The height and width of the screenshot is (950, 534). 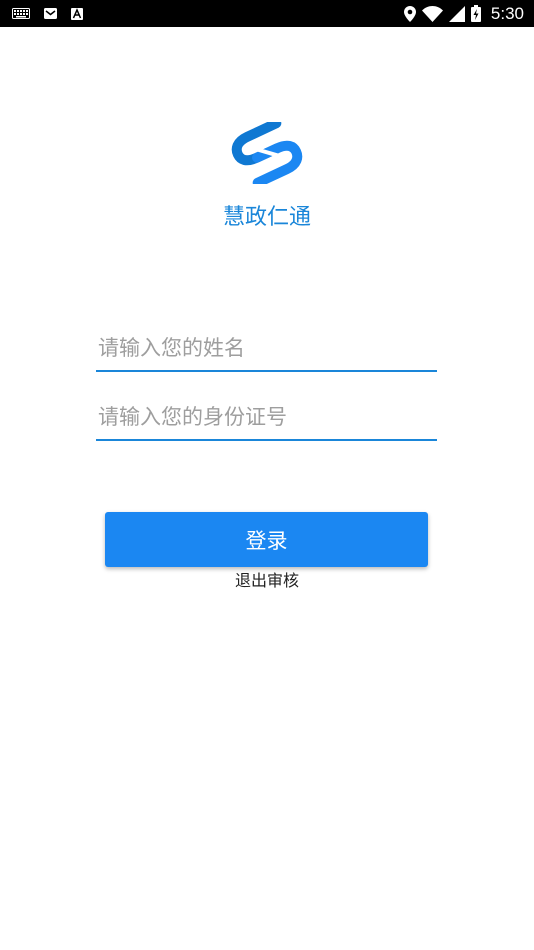 I want to click on id-number-field, so click(x=266, y=418).